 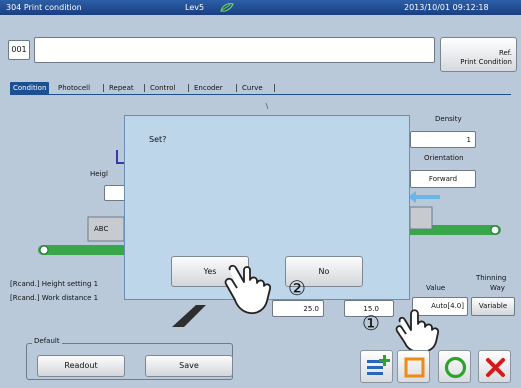 I want to click on density-field: 1, so click(x=443, y=139).